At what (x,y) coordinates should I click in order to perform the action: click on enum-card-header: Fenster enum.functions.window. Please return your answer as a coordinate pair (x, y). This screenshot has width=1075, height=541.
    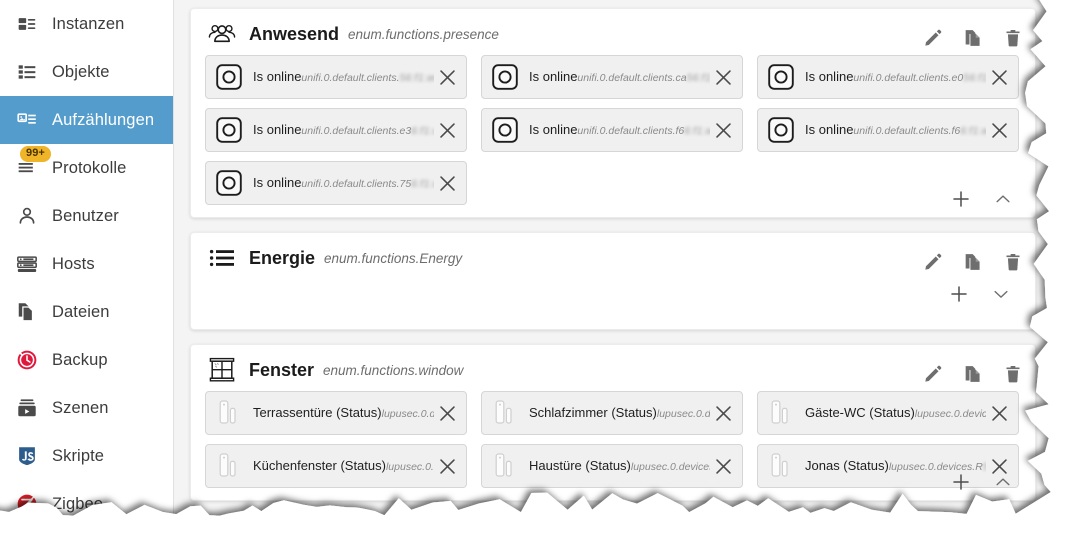
    Looking at the image, I should click on (613, 368).